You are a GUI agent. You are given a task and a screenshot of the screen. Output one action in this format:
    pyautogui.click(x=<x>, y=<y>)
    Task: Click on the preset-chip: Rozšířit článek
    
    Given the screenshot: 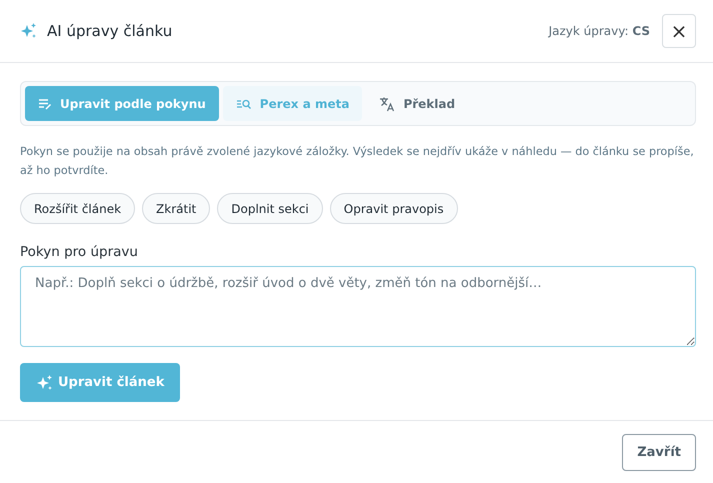 What is the action you would take?
    pyautogui.click(x=78, y=208)
    